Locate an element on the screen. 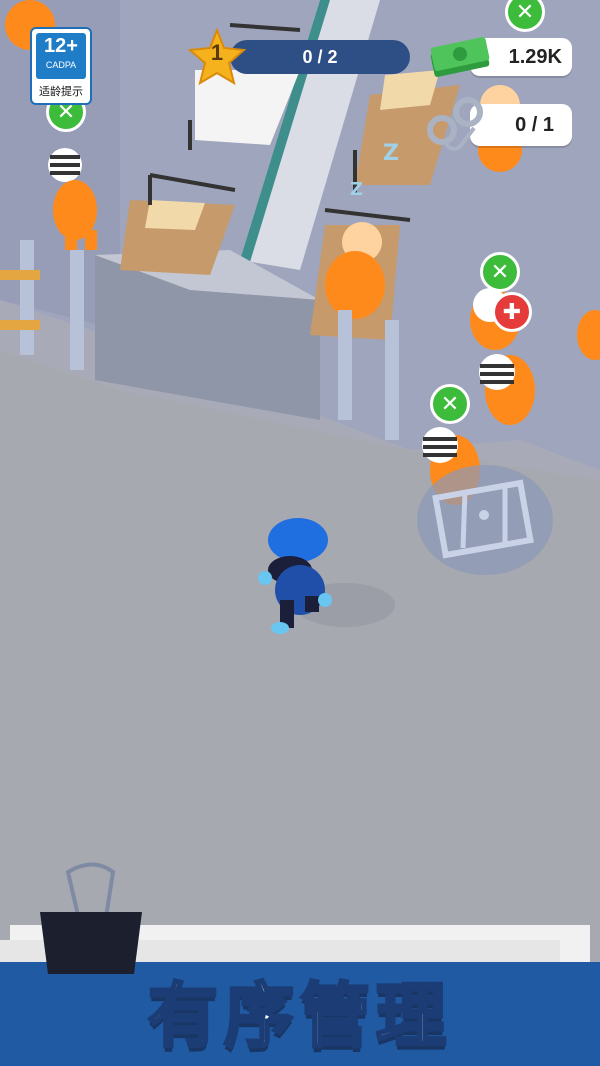 The height and width of the screenshot is (1066, 600). level-progress-bar: 0 / 2 is located at coordinates (320, 57).